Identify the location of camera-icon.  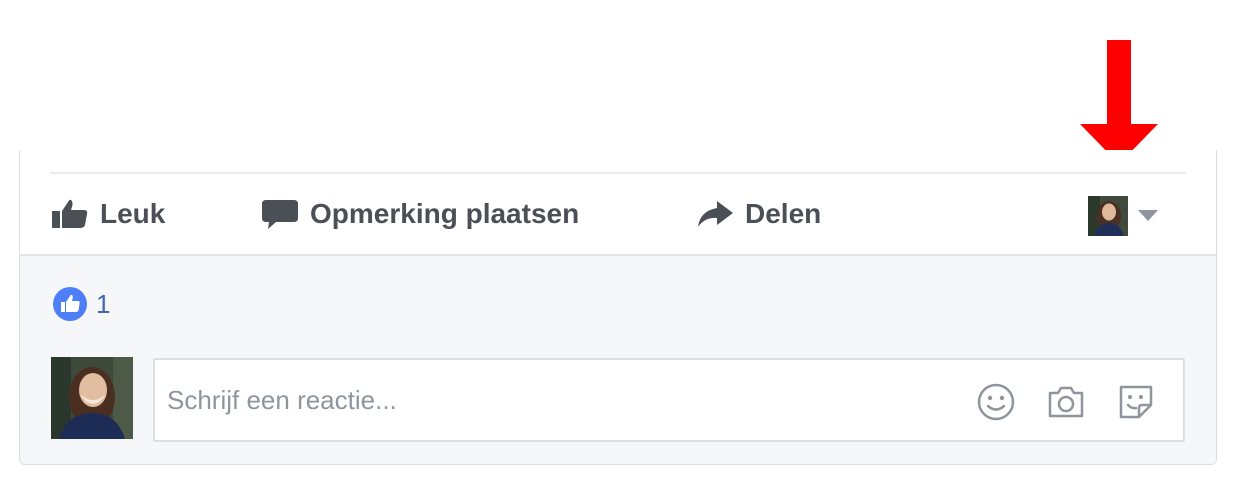
(1066, 402).